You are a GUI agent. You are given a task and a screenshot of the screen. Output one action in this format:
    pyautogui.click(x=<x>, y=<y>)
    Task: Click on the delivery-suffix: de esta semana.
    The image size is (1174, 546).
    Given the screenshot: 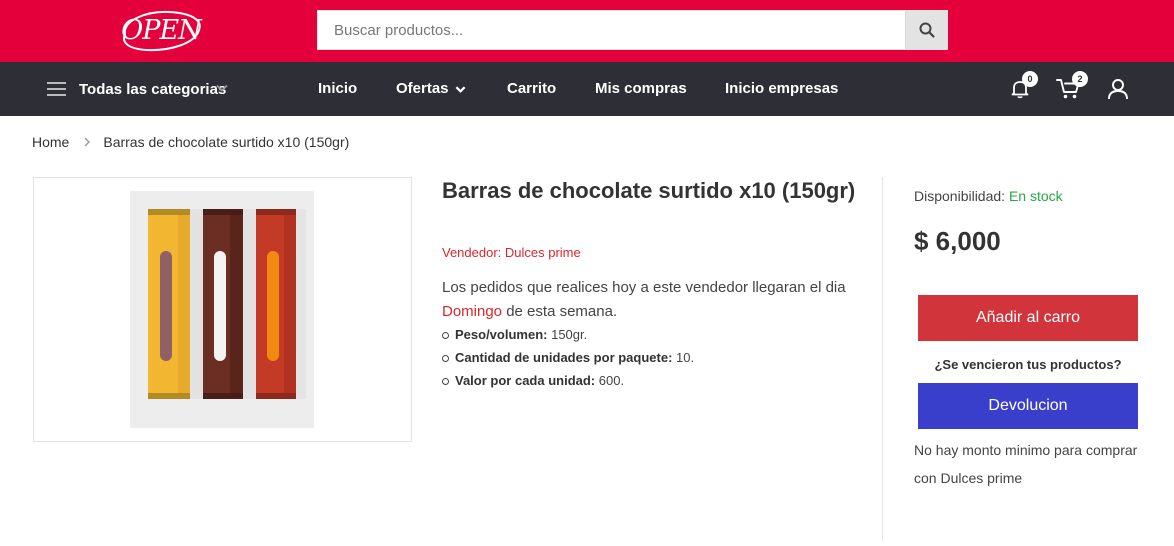 What is the action you would take?
    pyautogui.click(x=562, y=311)
    